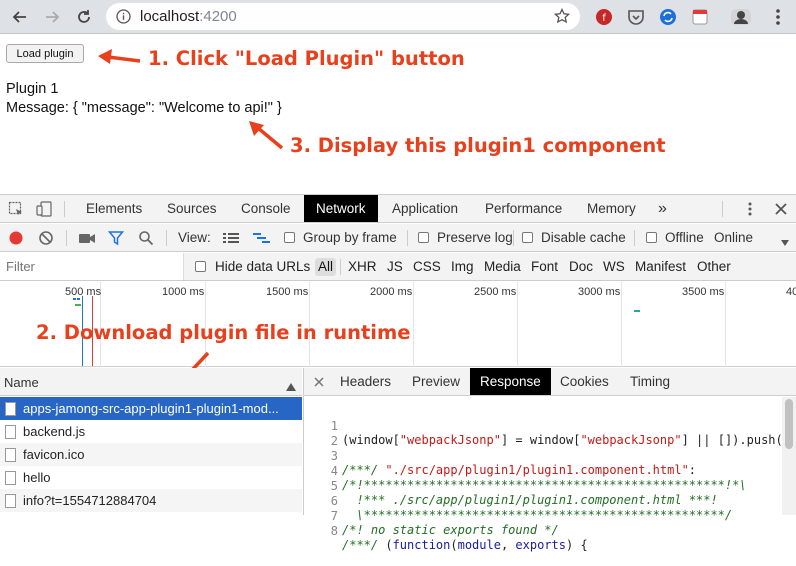  Describe the element at coordinates (151, 477) in the screenshot. I see `request-row: hello` at that location.